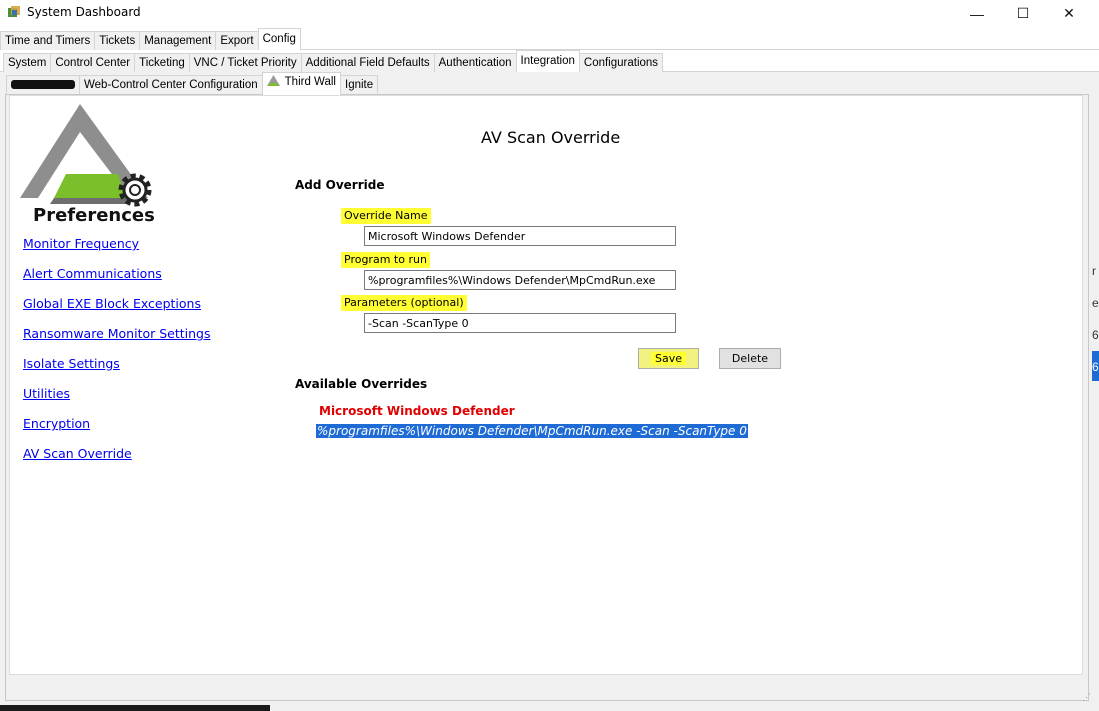 This screenshot has height=711, width=1099. Describe the element at coordinates (1094, 271) in the screenshot. I see `background-text-fragment: r` at that location.